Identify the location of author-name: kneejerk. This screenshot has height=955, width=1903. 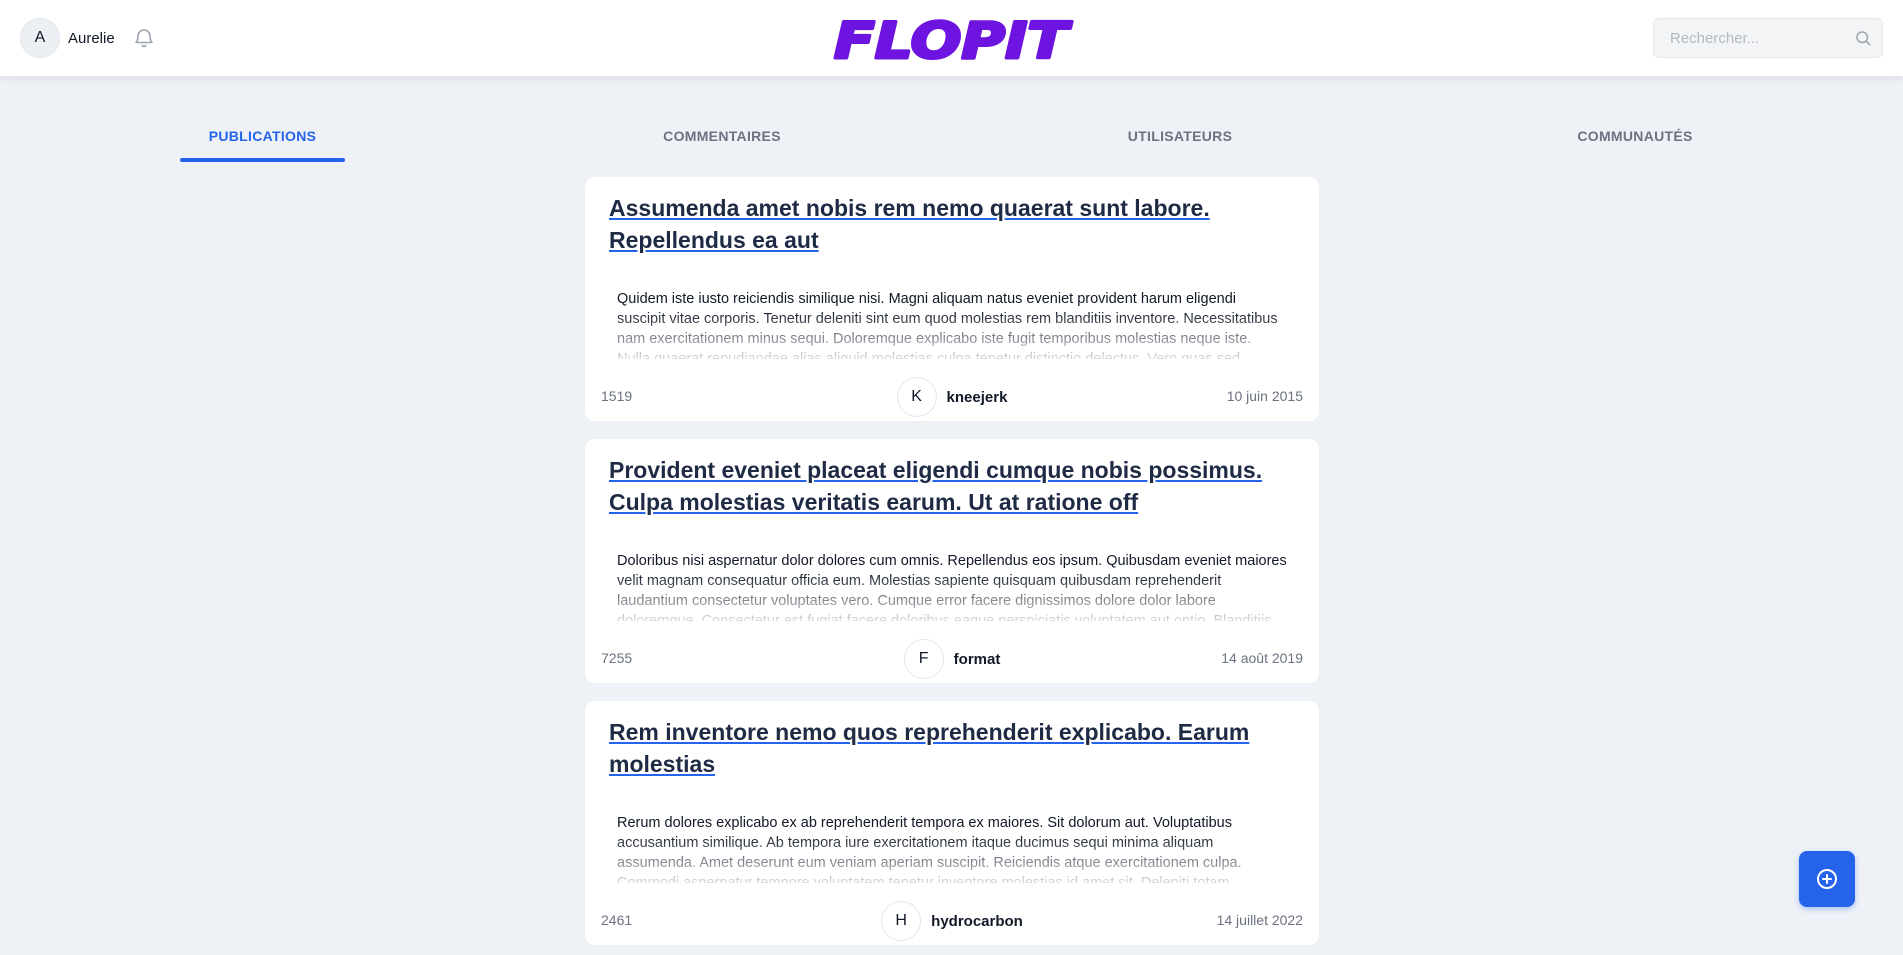
(977, 397).